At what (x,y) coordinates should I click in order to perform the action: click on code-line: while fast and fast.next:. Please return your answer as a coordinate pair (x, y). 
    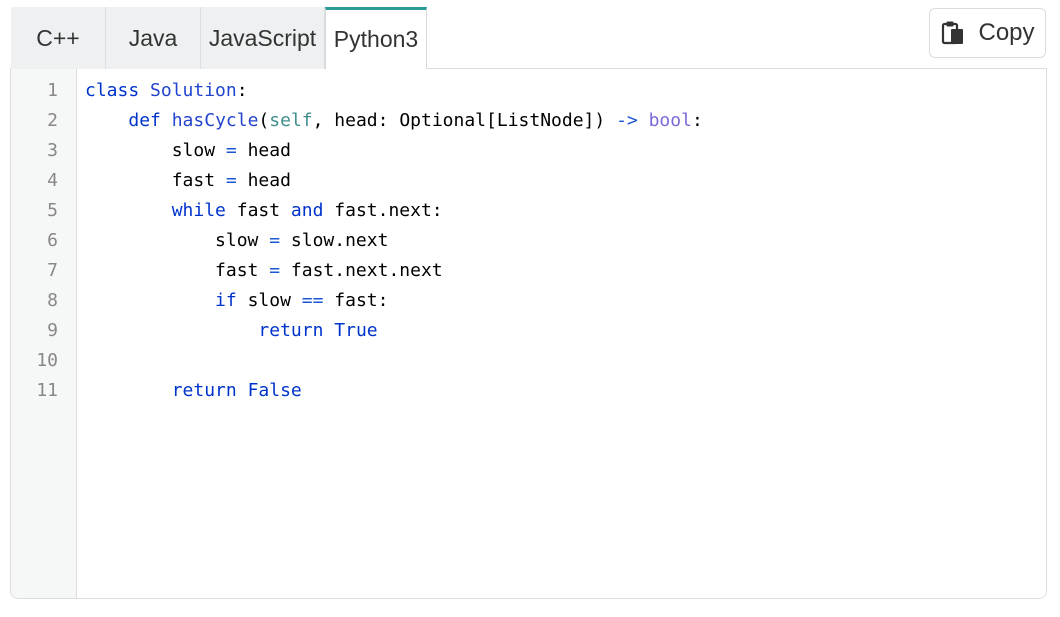
    Looking at the image, I should click on (307, 210).